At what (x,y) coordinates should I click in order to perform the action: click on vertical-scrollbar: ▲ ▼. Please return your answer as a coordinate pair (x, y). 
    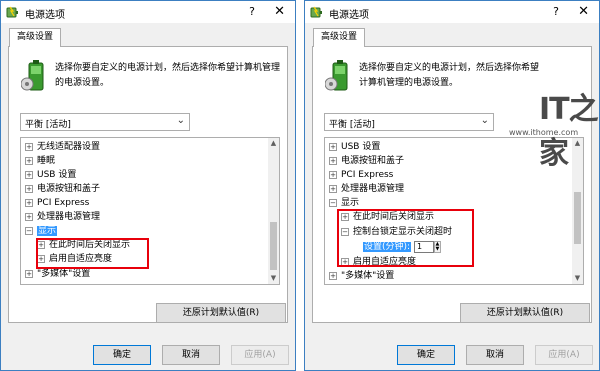
    Looking at the image, I should click on (273, 211).